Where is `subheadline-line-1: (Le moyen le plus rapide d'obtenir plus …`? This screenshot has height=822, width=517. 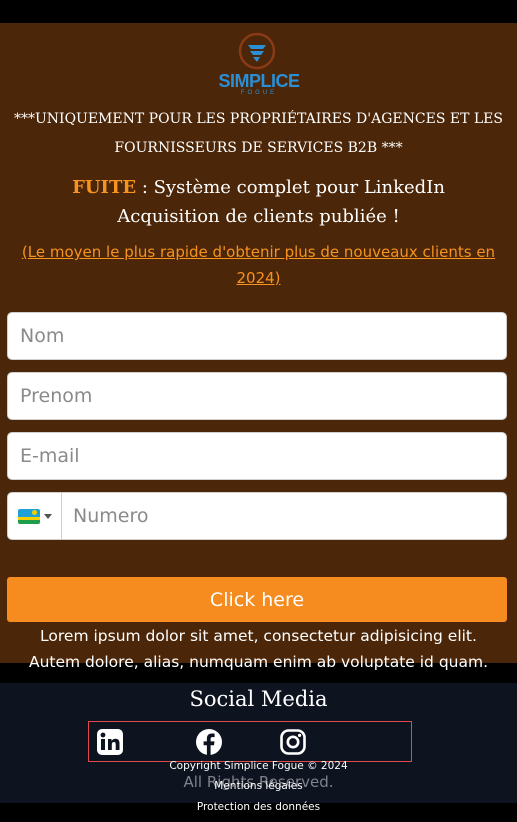 subheadline-line-1: (Le moyen le plus rapide d'obtenir plus … is located at coordinates (258, 252).